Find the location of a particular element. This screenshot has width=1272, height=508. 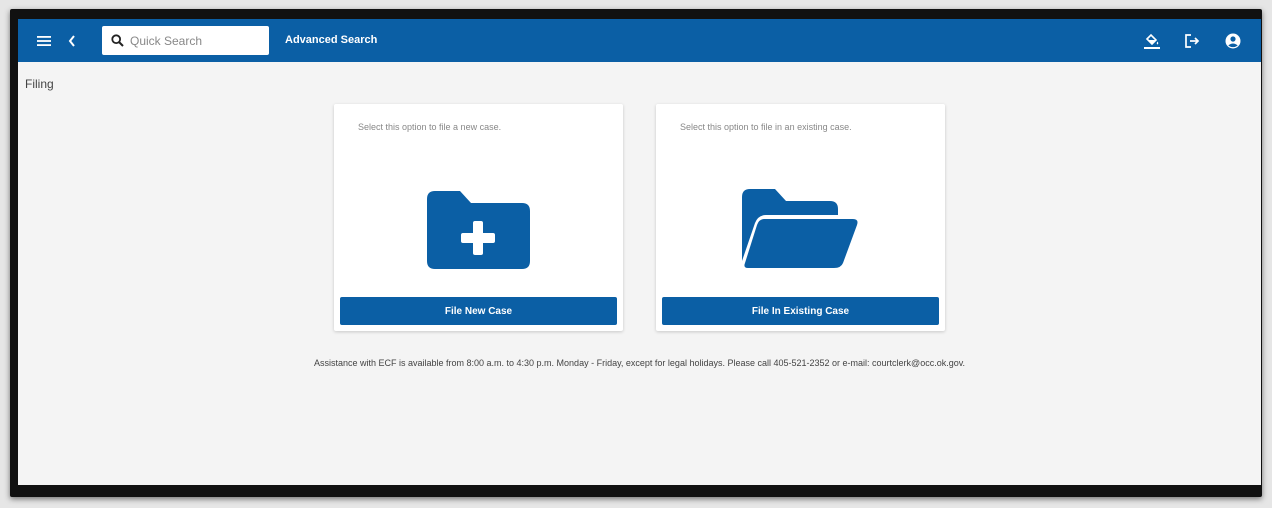

menu-button is located at coordinates (44, 40).